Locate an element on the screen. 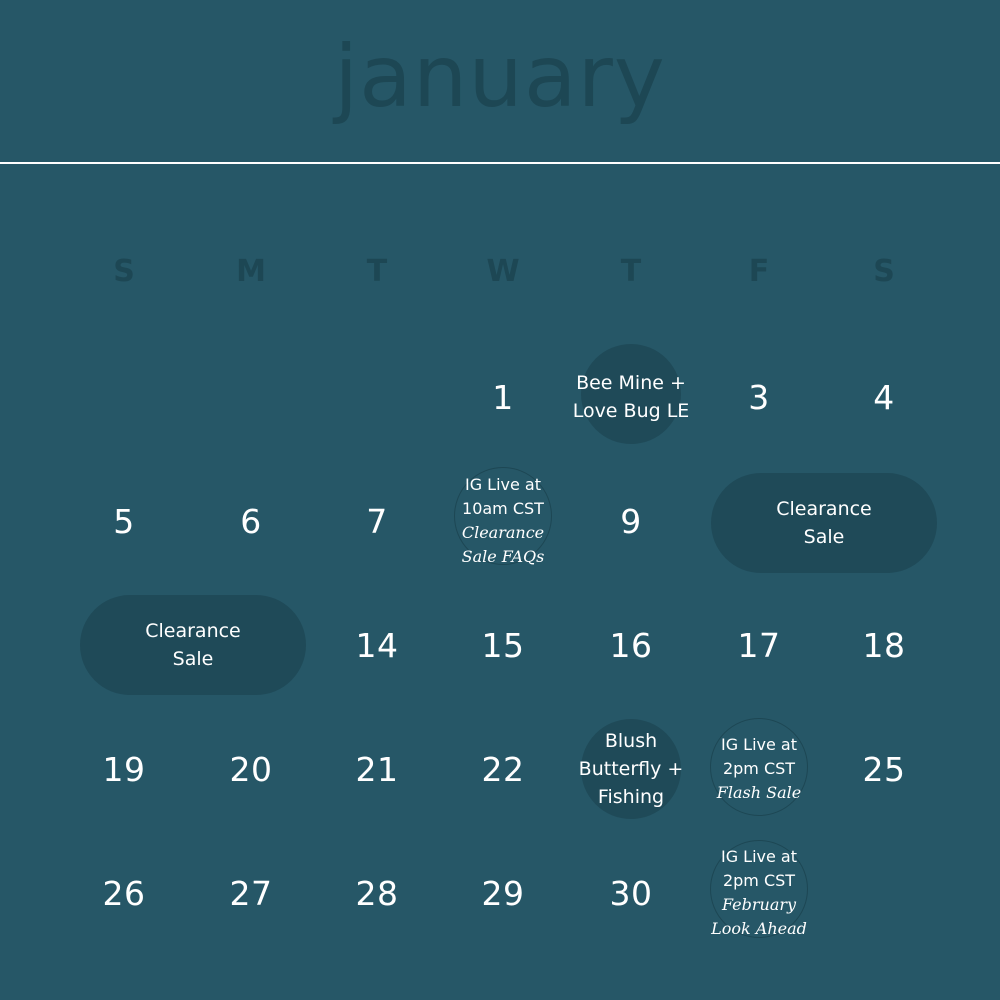 The height and width of the screenshot is (1000, 1000). day-cell: 30 is located at coordinates (631, 893).